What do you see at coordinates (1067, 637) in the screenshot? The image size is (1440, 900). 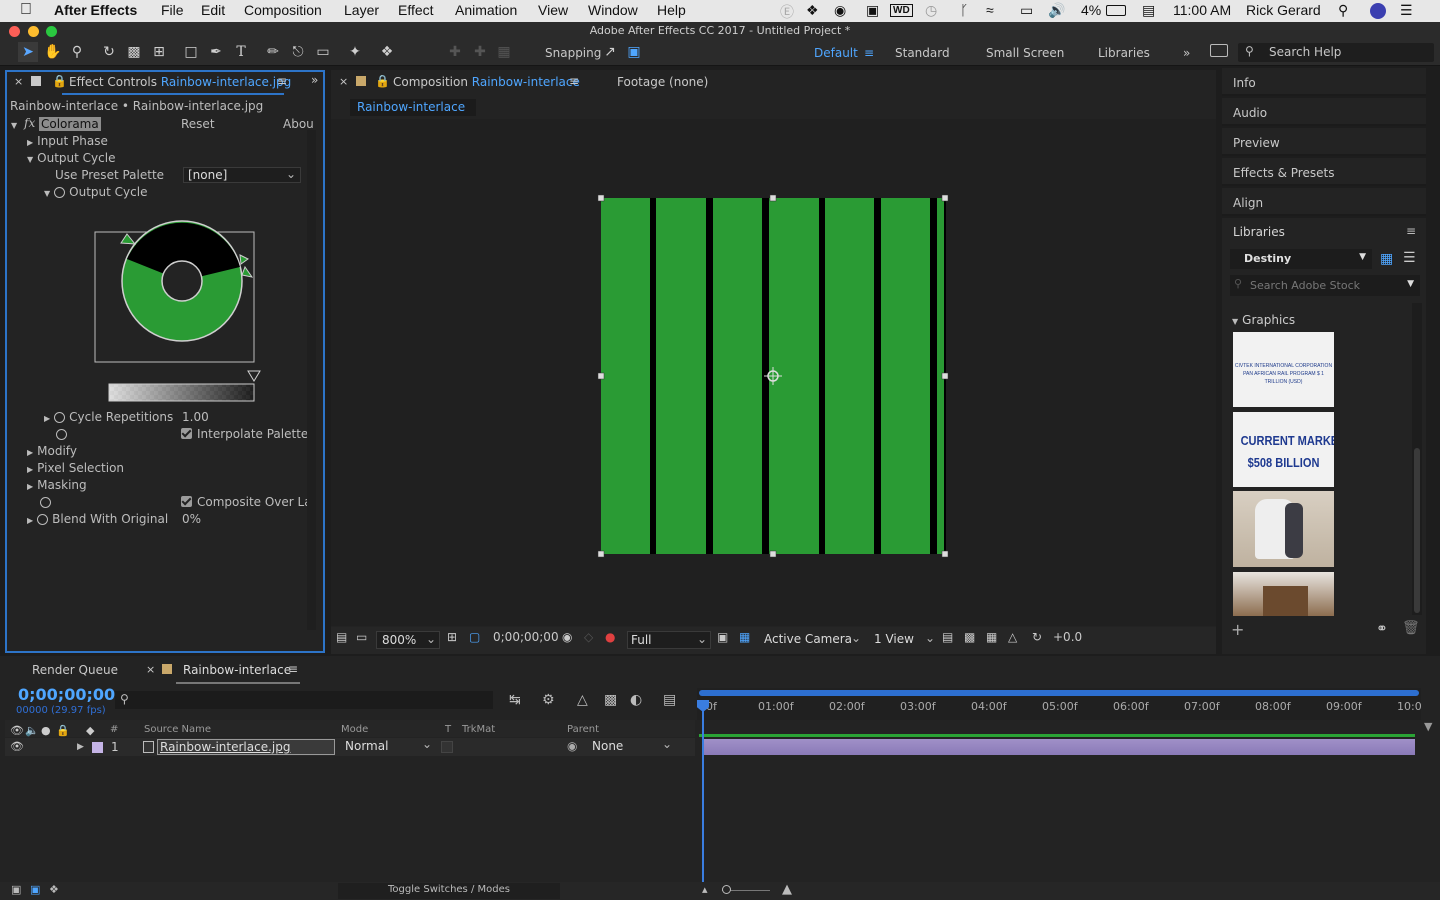 I see `exposure-value: +0.0` at bounding box center [1067, 637].